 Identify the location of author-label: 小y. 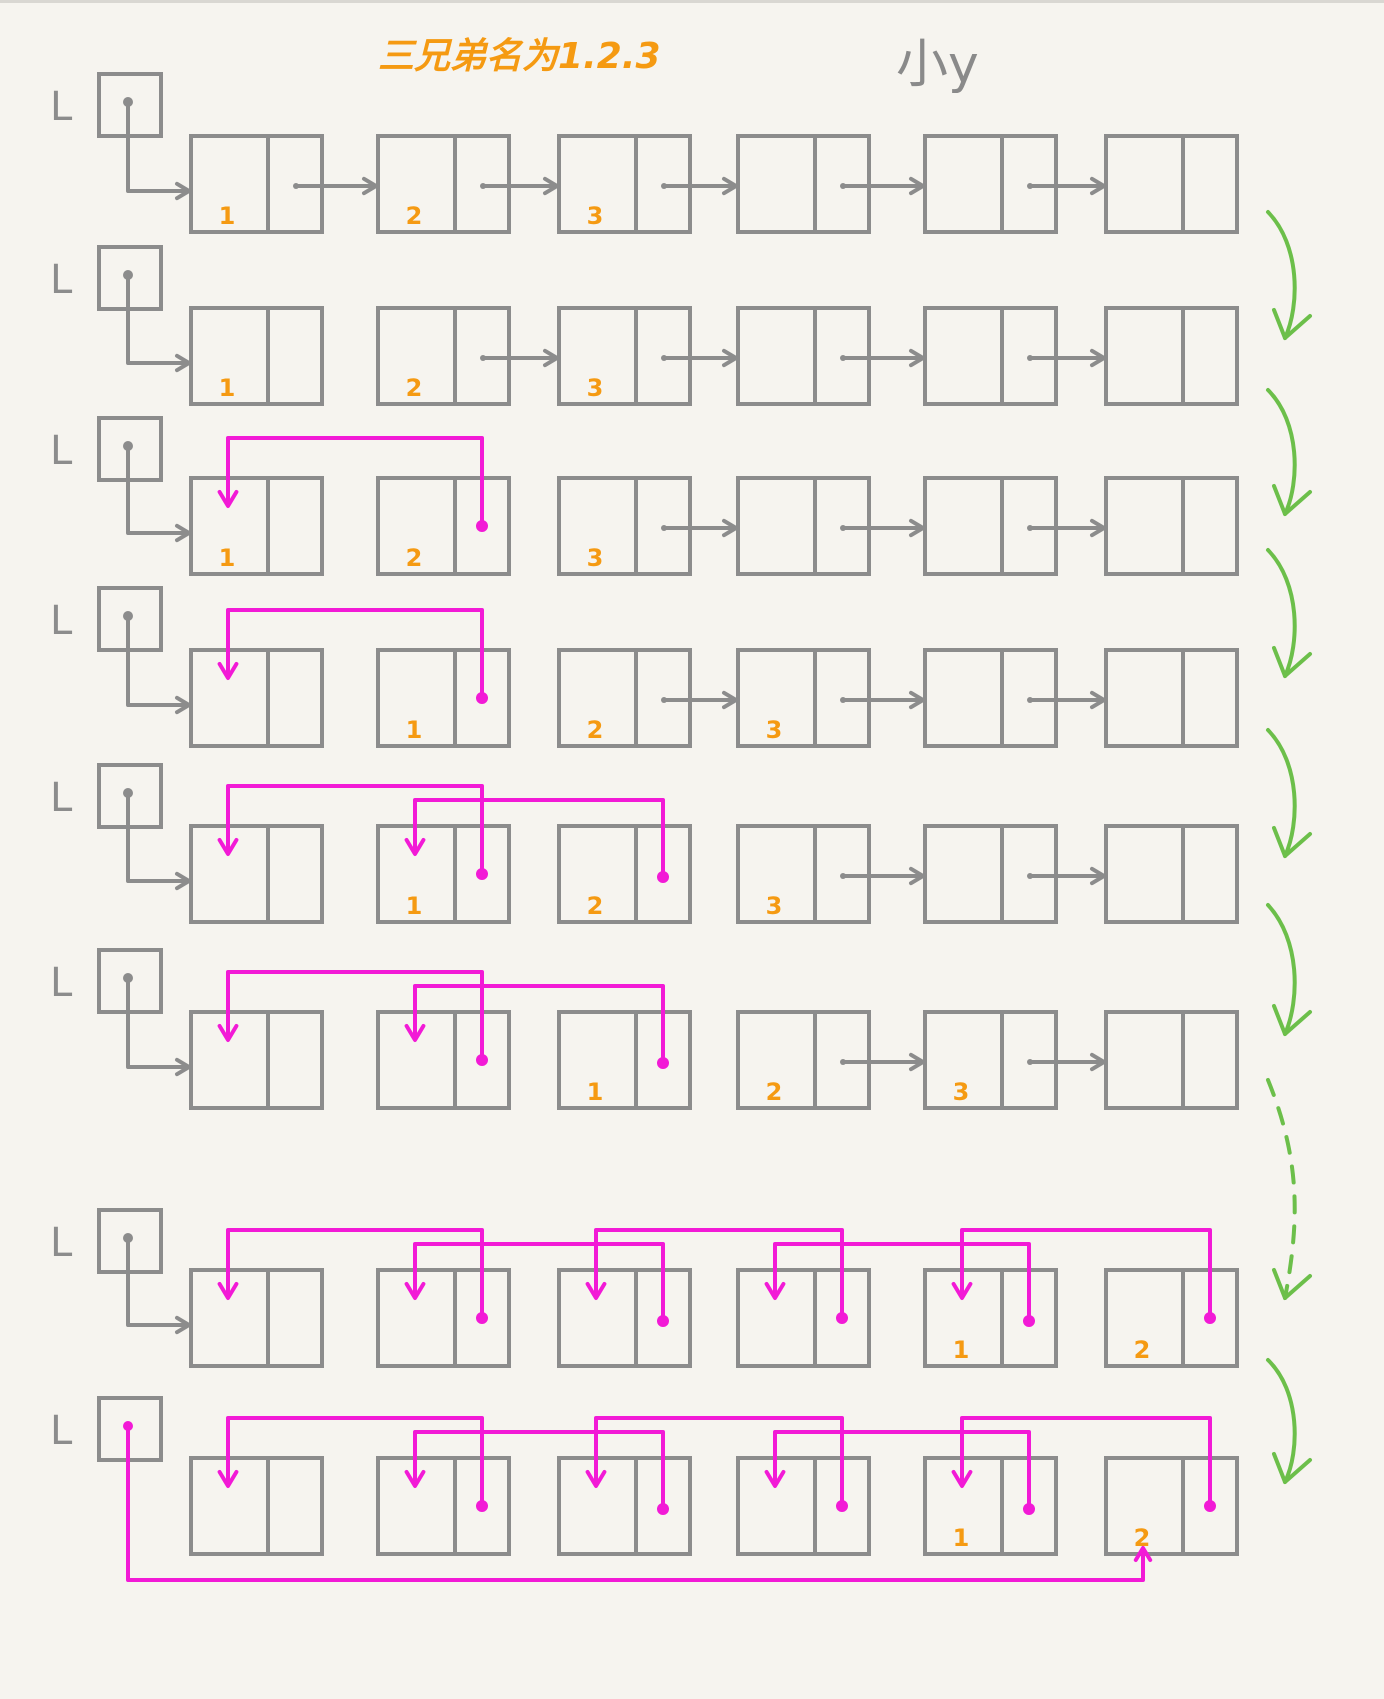
(937, 65).